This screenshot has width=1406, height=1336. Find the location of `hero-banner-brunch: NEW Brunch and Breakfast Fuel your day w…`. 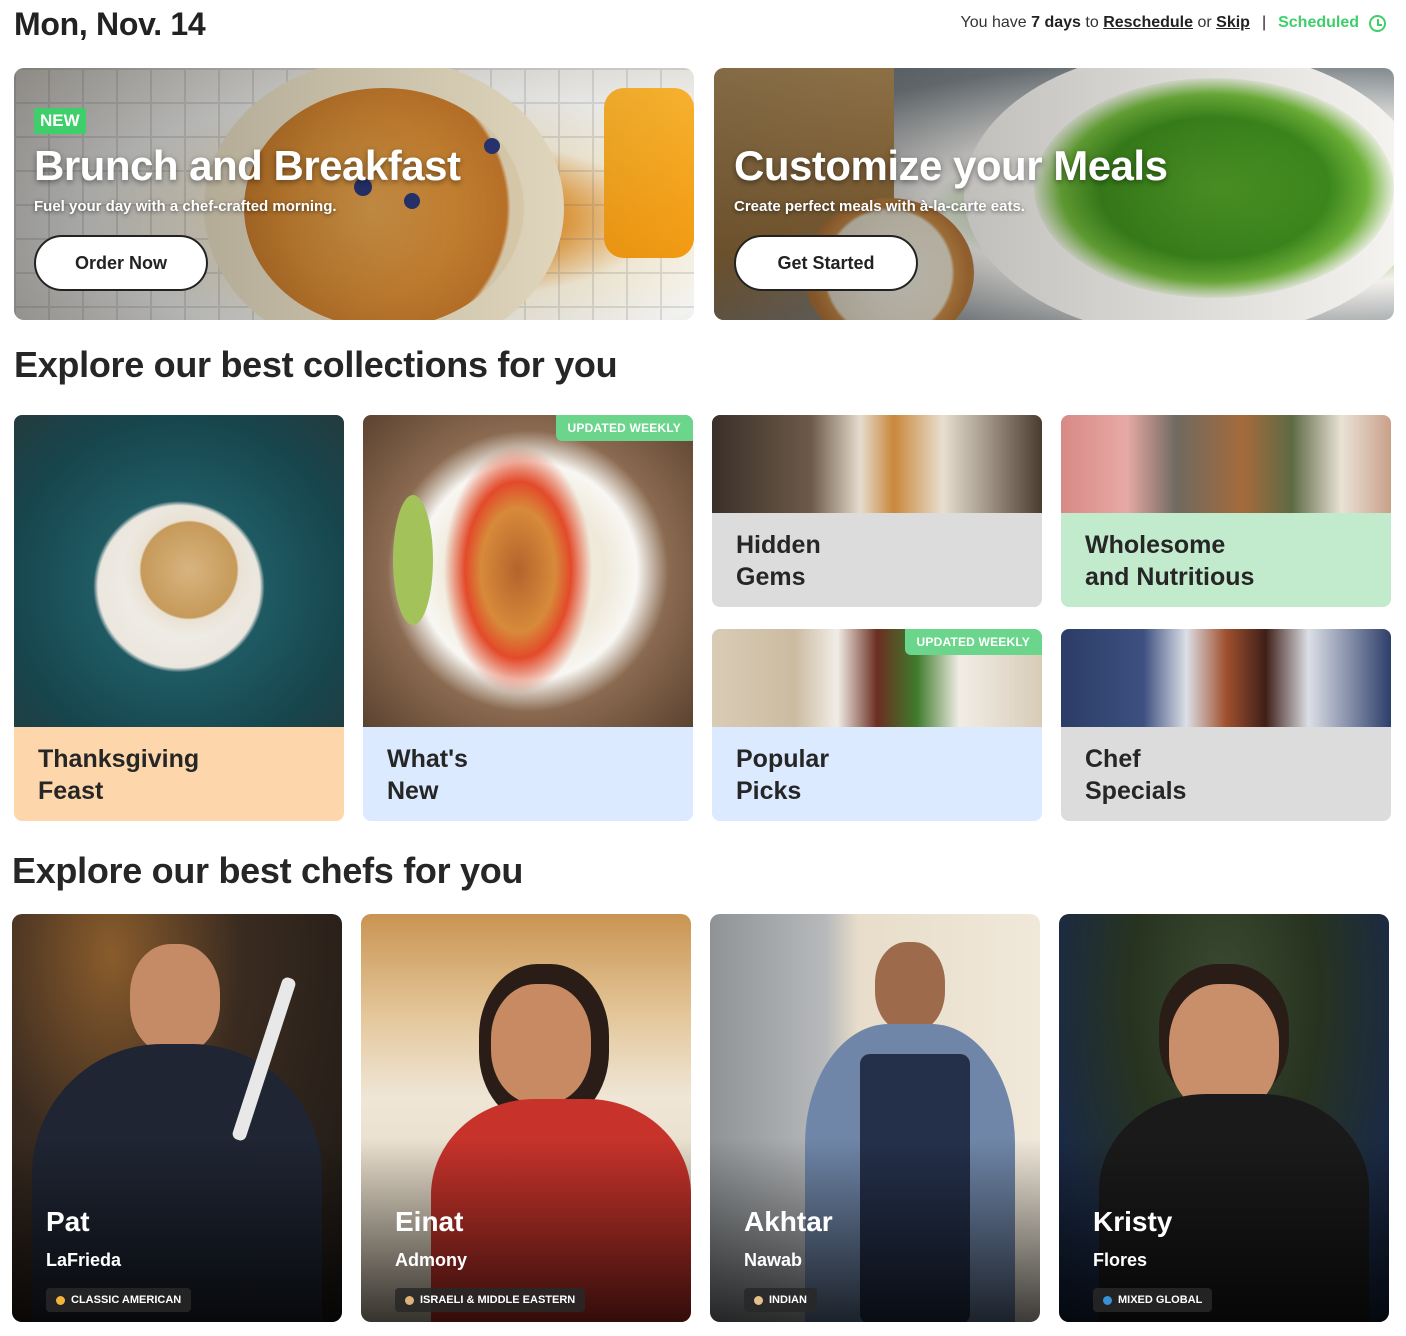

hero-banner-brunch: NEW Brunch and Breakfast Fuel your day w… is located at coordinates (354, 194).